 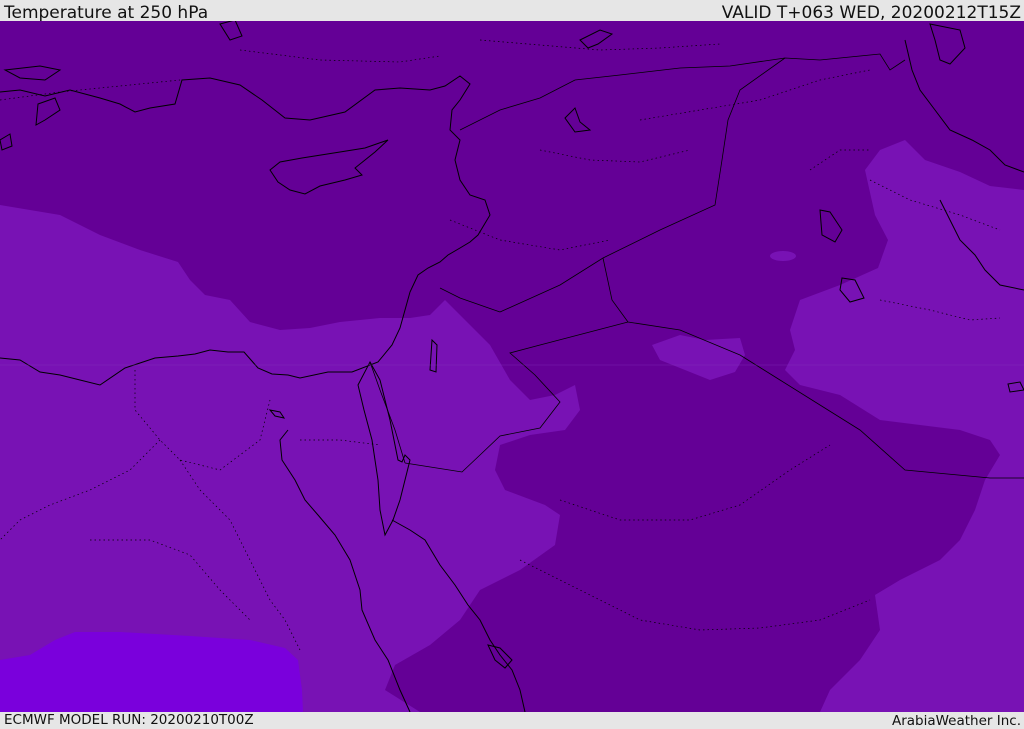 I want to click on model-run-label: ECMWF MODEL RUN: 20200210T00Z, so click(x=129, y=720).